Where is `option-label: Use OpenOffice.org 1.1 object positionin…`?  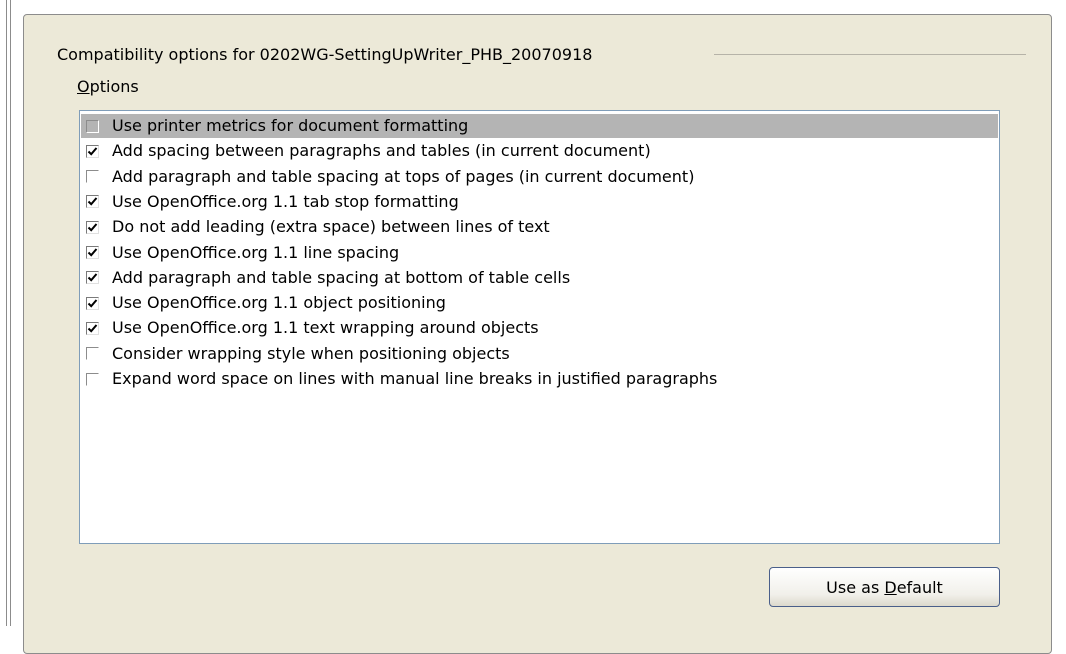 option-label: Use OpenOffice.org 1.1 object positionin… is located at coordinates (279, 303).